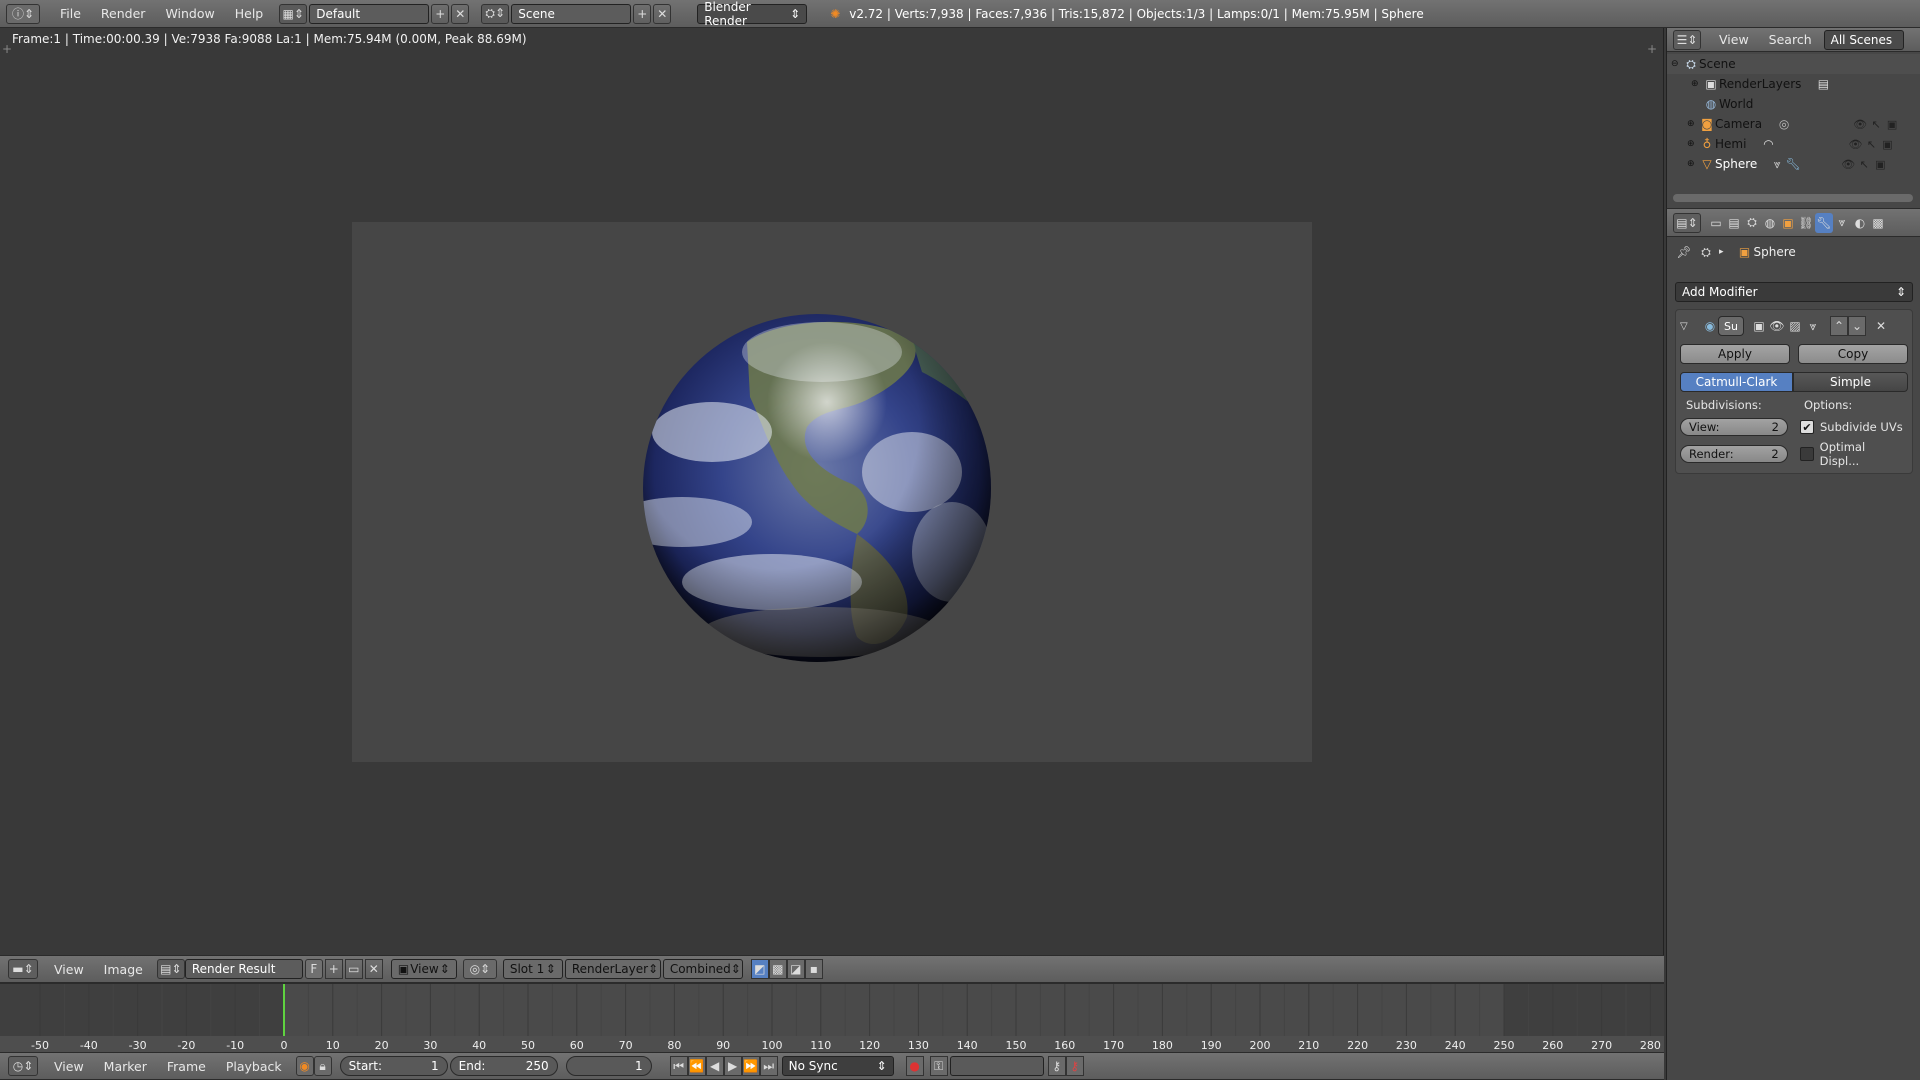 The image size is (1920, 1080). Describe the element at coordinates (1684, 252) in the screenshot. I see `pin-icon: 📌︎` at that location.